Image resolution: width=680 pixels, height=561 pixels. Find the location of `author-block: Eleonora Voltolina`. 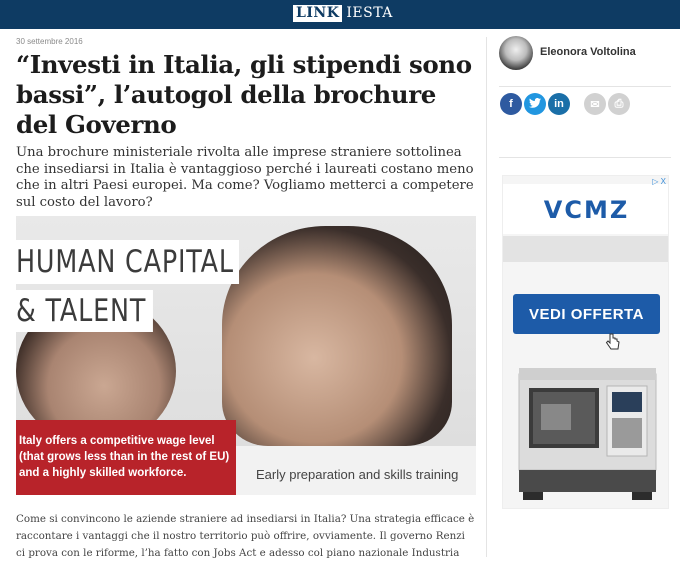

author-block: Eleonora Voltolina is located at coordinates (585, 54).